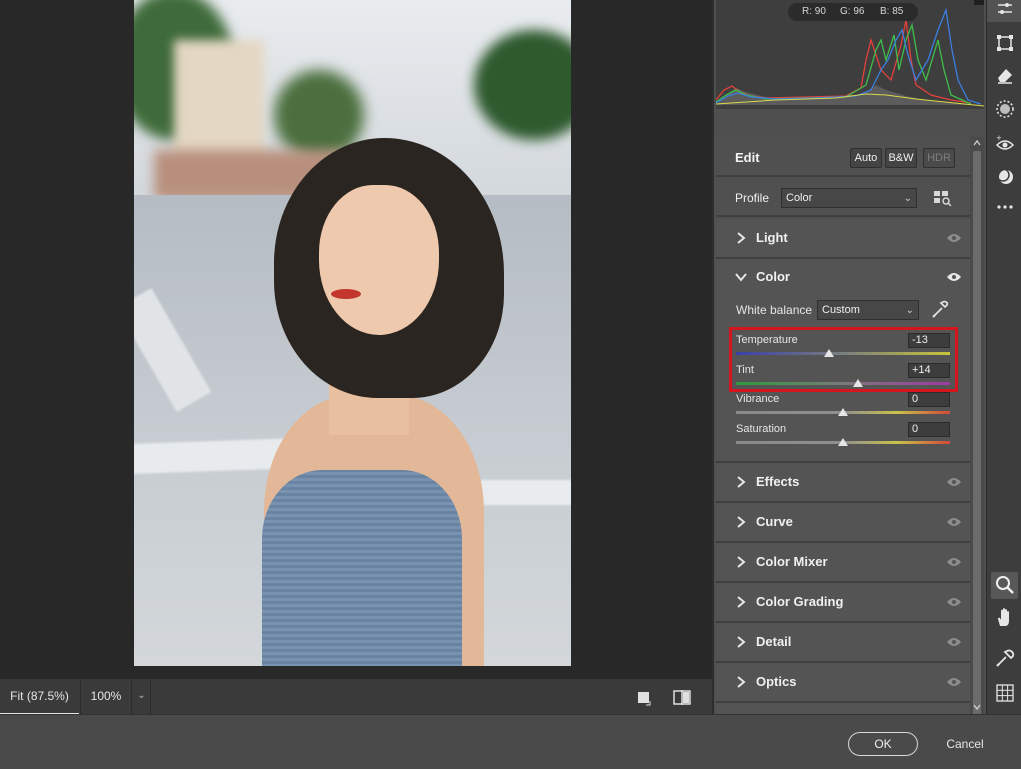 The image size is (1021, 769). I want to click on zoom-fit-button: Fit (87.5%), so click(39, 697).